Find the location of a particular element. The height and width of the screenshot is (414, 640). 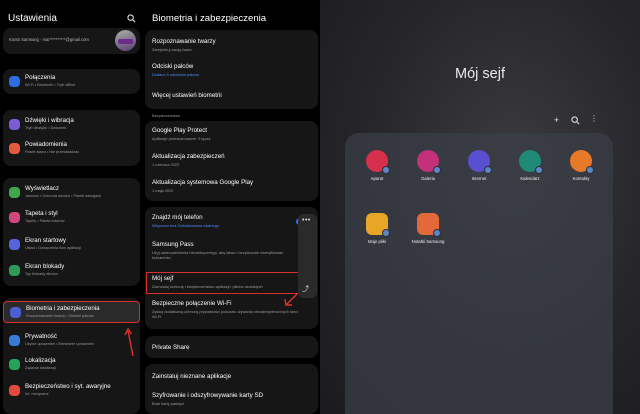

app-label: Kalendarz is located at coordinates (530, 178).